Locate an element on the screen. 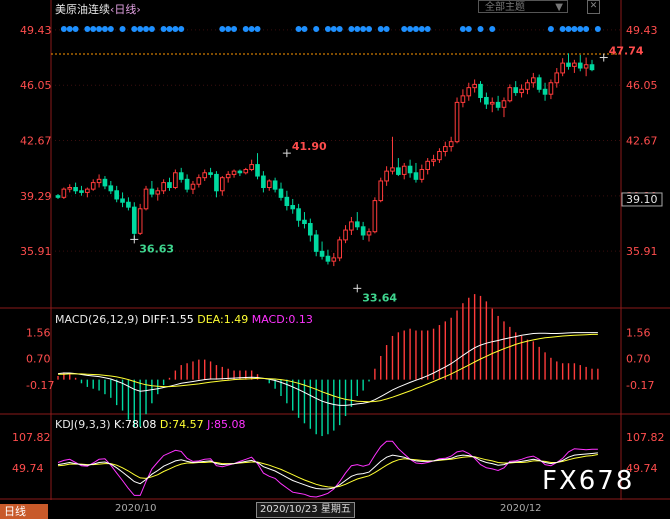 This screenshot has width=670, height=519. y-tick-label-right: 42.67 is located at coordinates (642, 141).